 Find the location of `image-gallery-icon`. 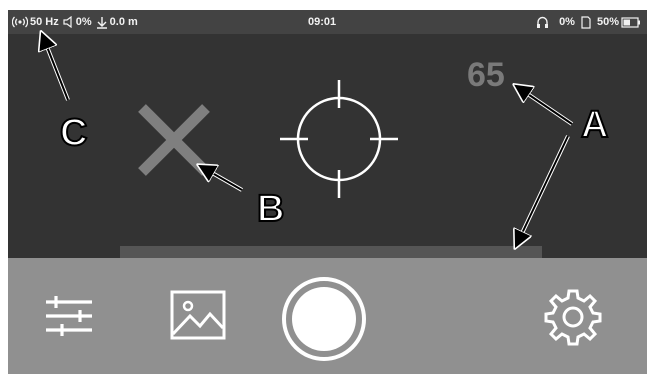

image-gallery-icon is located at coordinates (198, 315).